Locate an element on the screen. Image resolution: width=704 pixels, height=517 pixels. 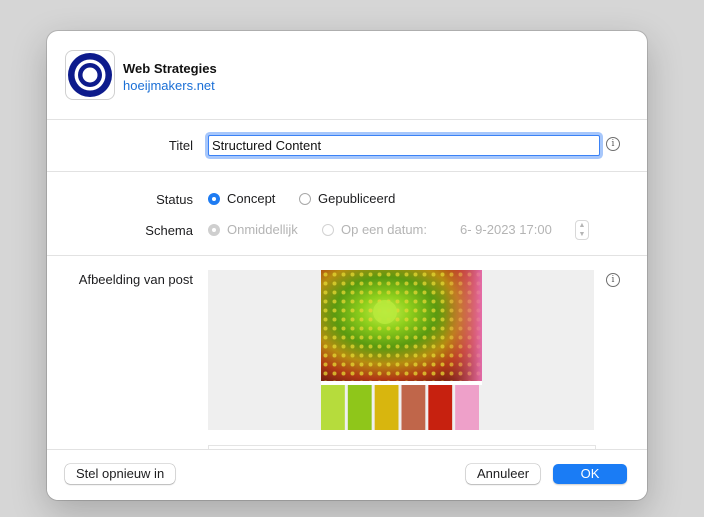
chevron-down-icon: ▼ is located at coordinates (582, 234).